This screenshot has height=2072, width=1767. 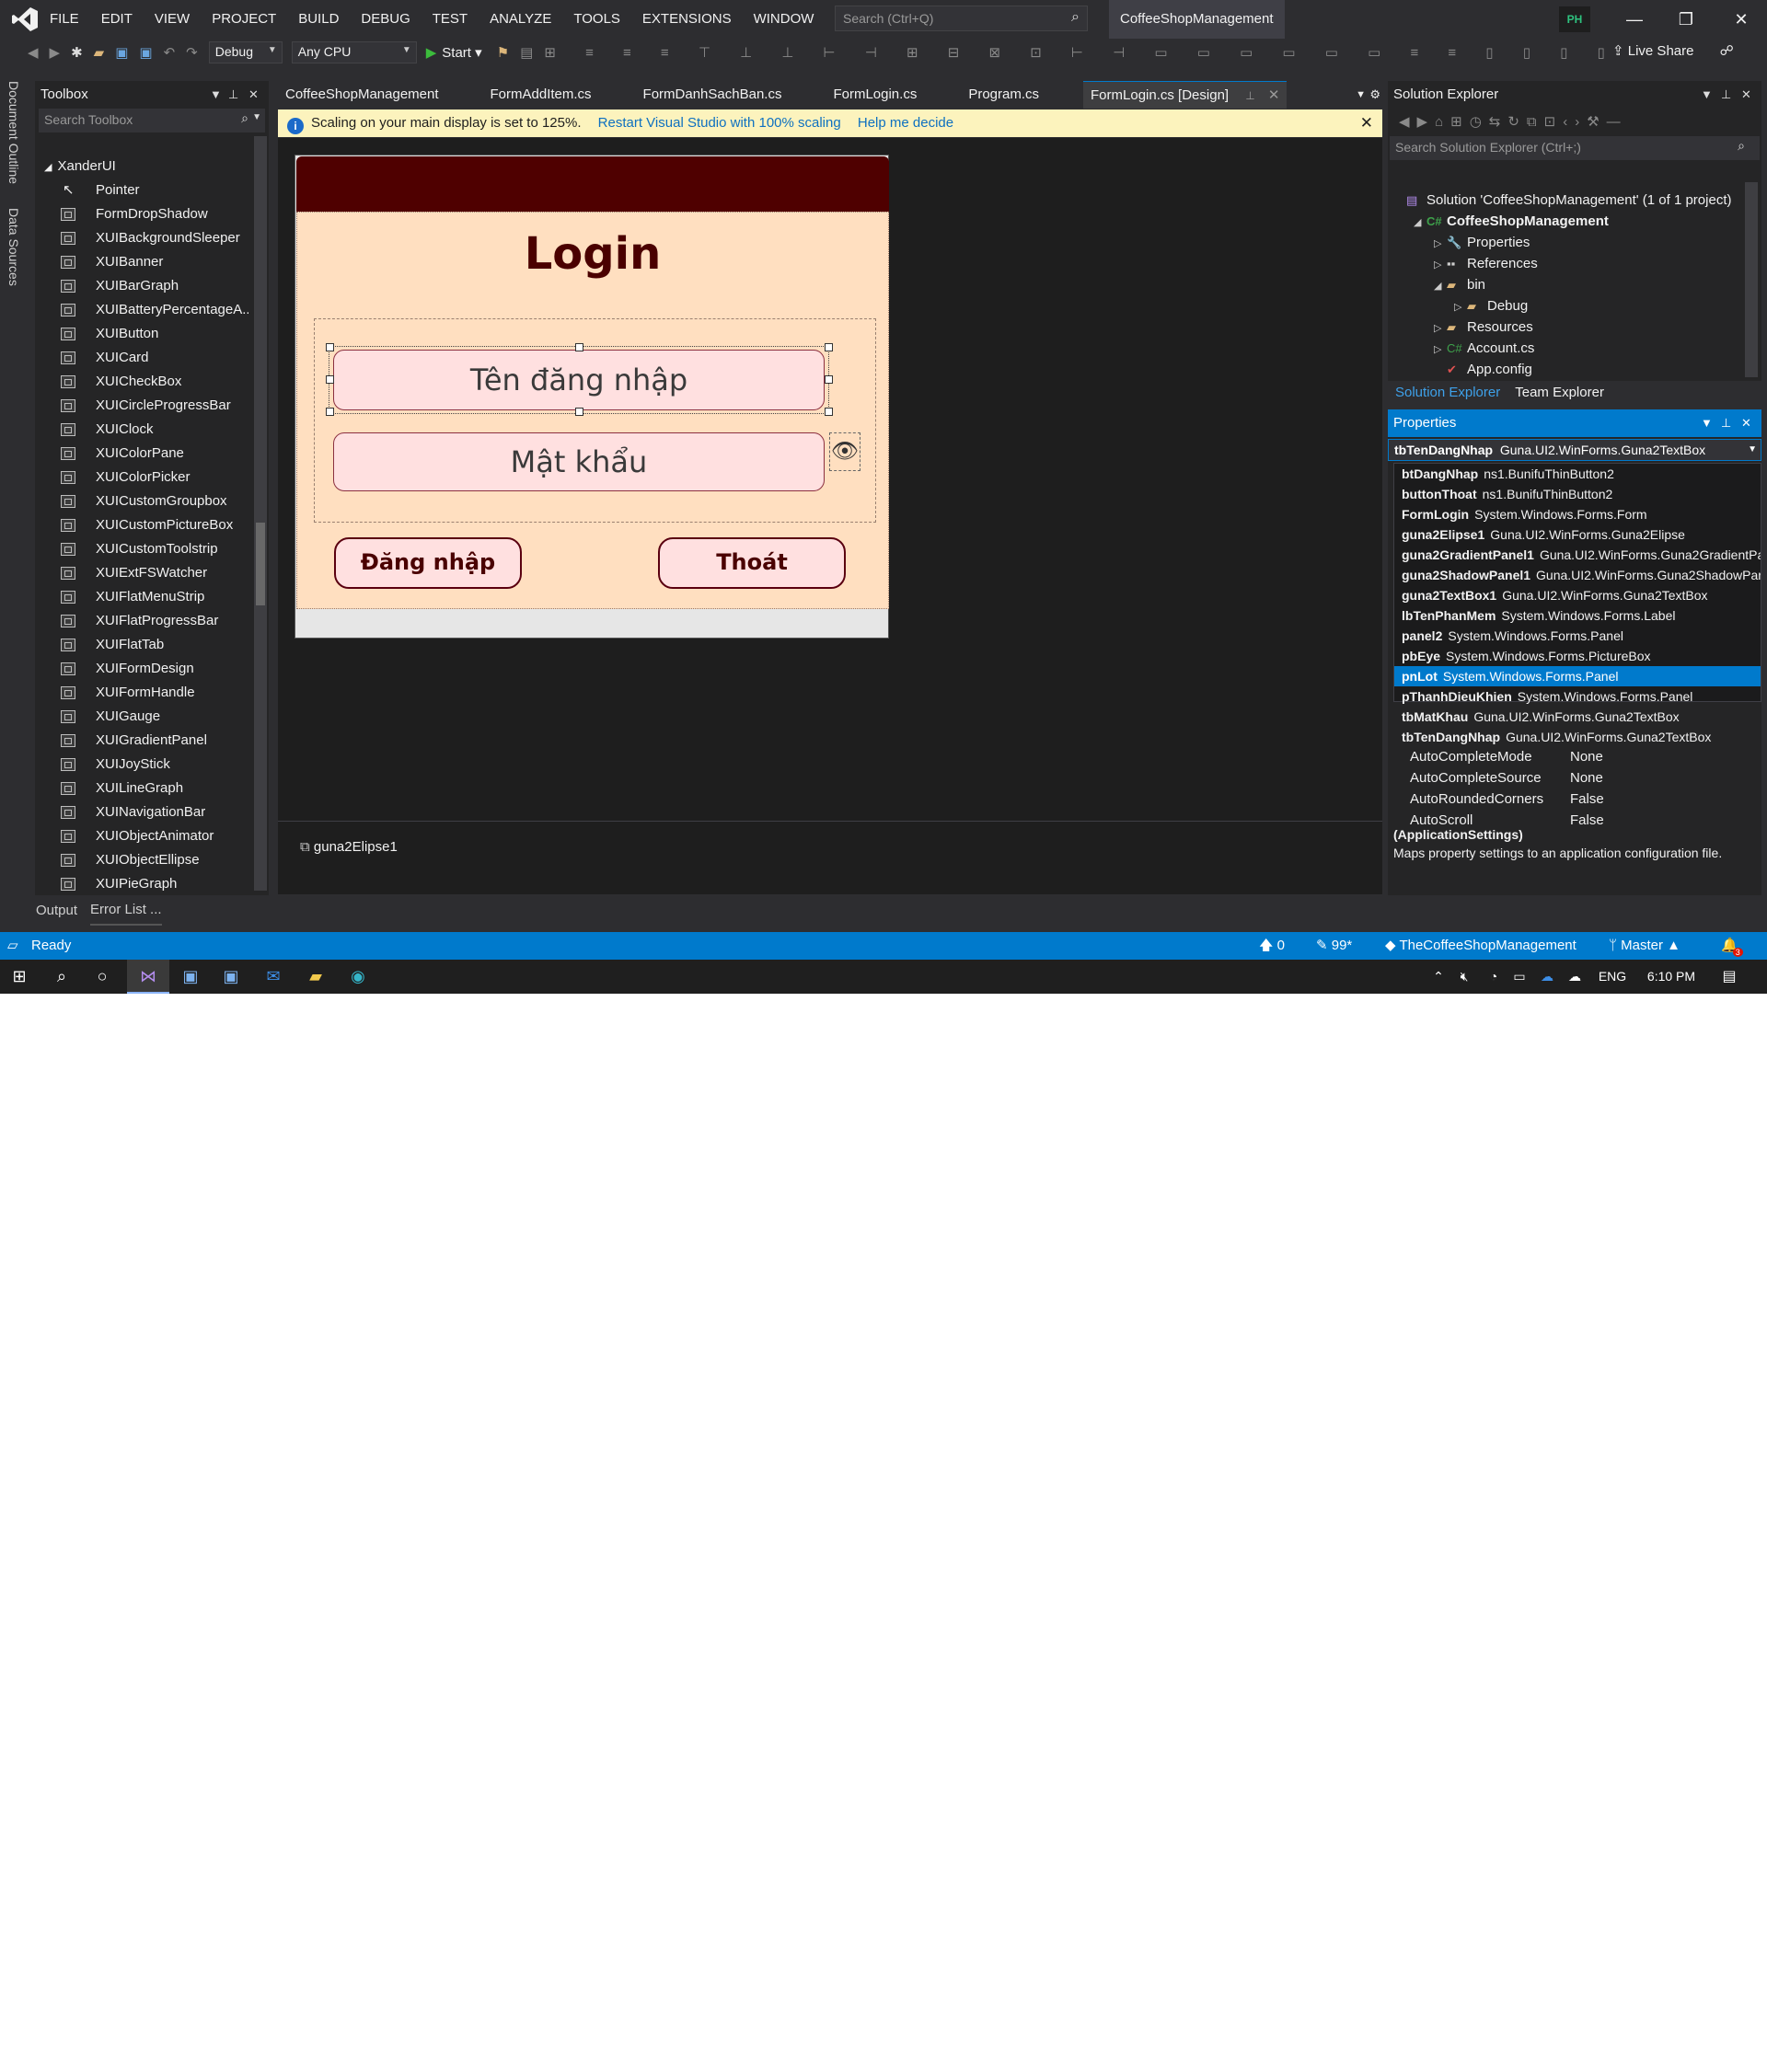 I want to click on restart-scaling-link: Restart Visual Studio with 100% scaling, so click(x=719, y=123).